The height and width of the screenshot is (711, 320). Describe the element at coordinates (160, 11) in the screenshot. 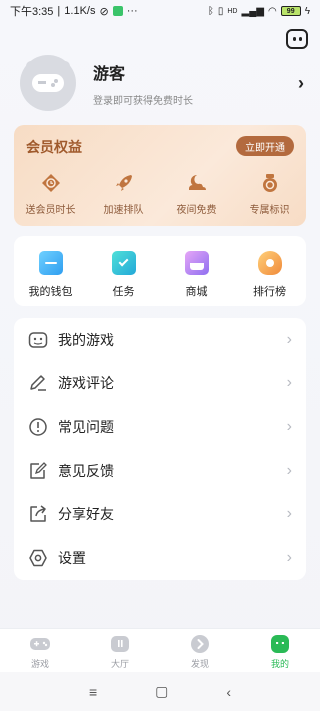

I see `status-bar: 下午3:35 | 1.1K/s ⊘ ··· ᛒ ▯ HD ▂▄▆ ◠ 99 ϟ` at that location.